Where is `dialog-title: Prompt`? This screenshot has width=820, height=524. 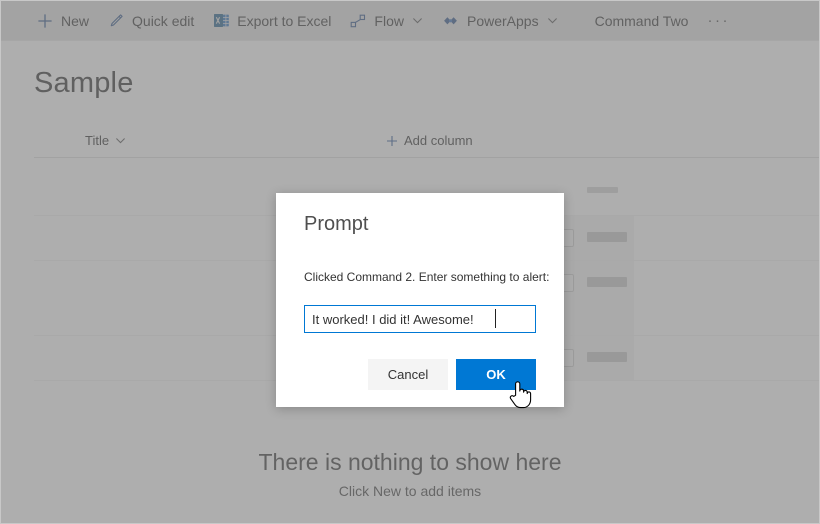
dialog-title: Prompt is located at coordinates (336, 224).